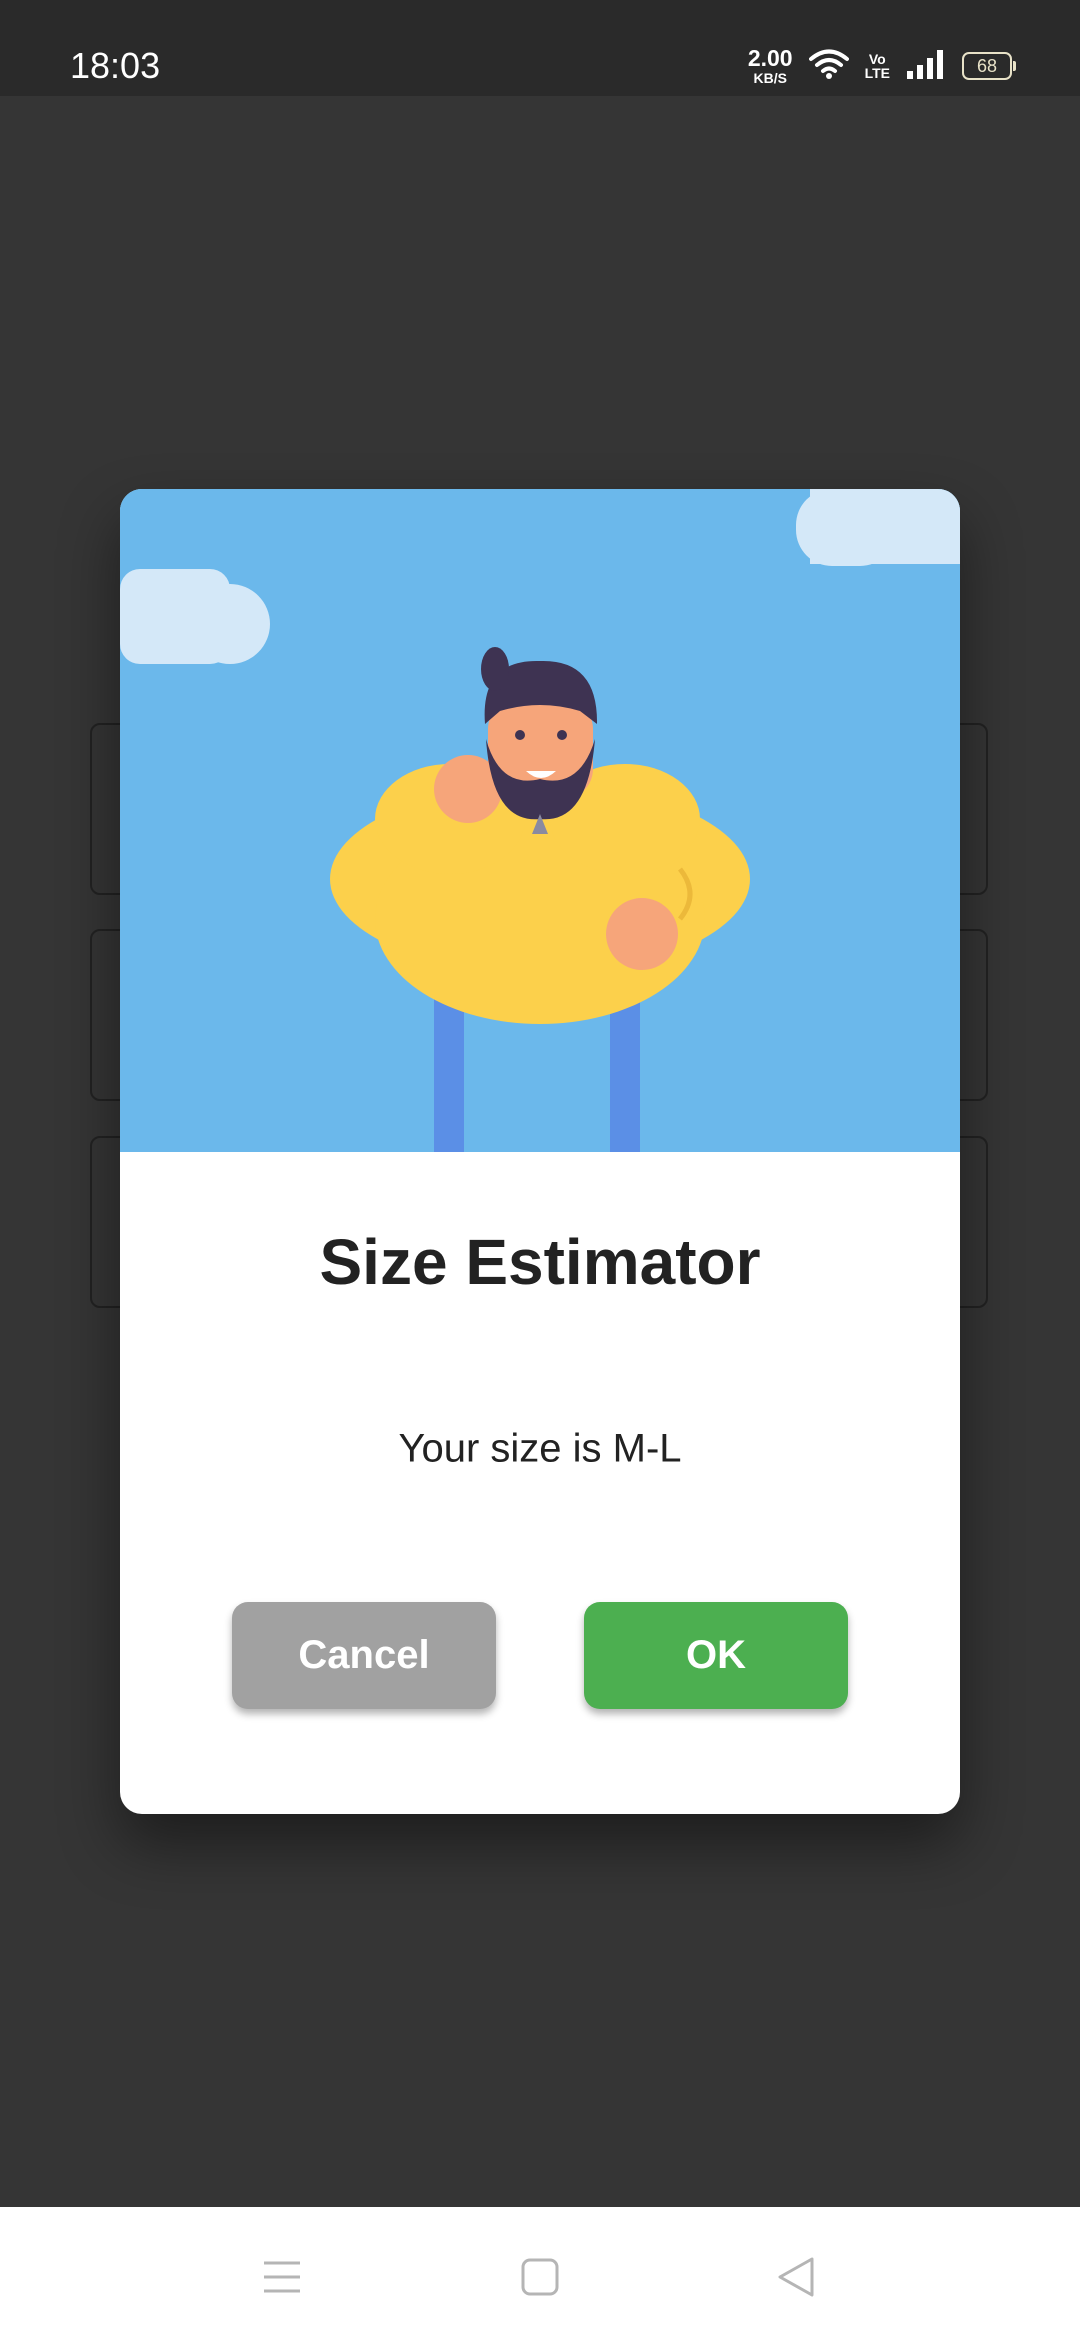  What do you see at coordinates (877, 73) in the screenshot?
I see `volte-bottom-label: LTE` at bounding box center [877, 73].